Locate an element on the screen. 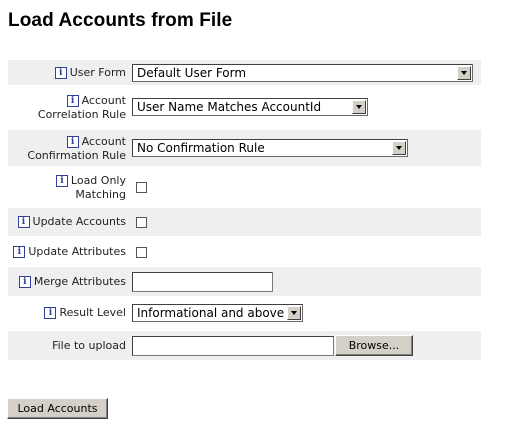 Image resolution: width=517 pixels, height=431 pixels. confirmation-rule-label-line1-group: i Account is located at coordinates (96, 141).